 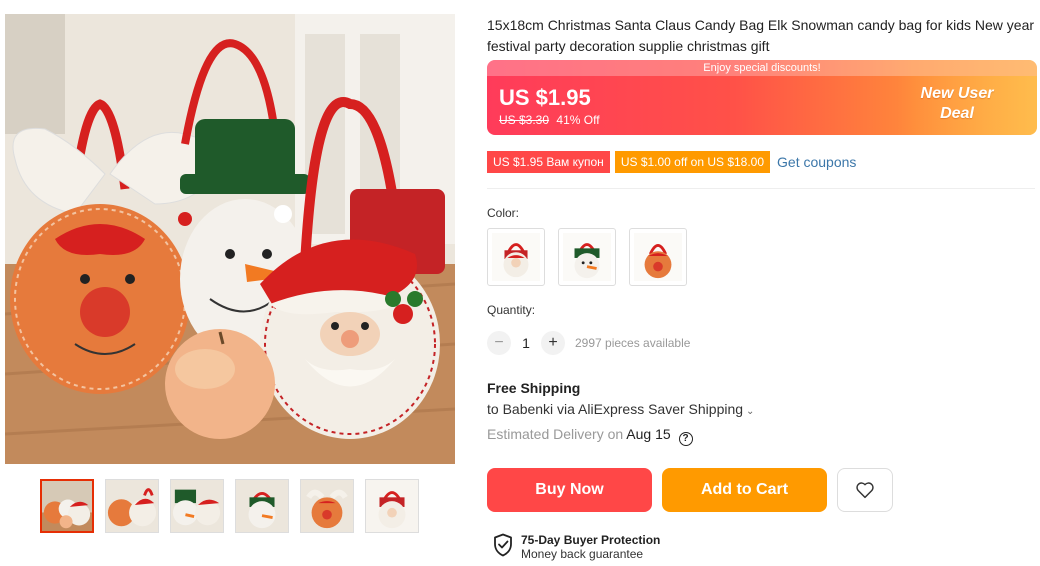 I want to click on quantity-label: Quantity:, so click(x=511, y=310).